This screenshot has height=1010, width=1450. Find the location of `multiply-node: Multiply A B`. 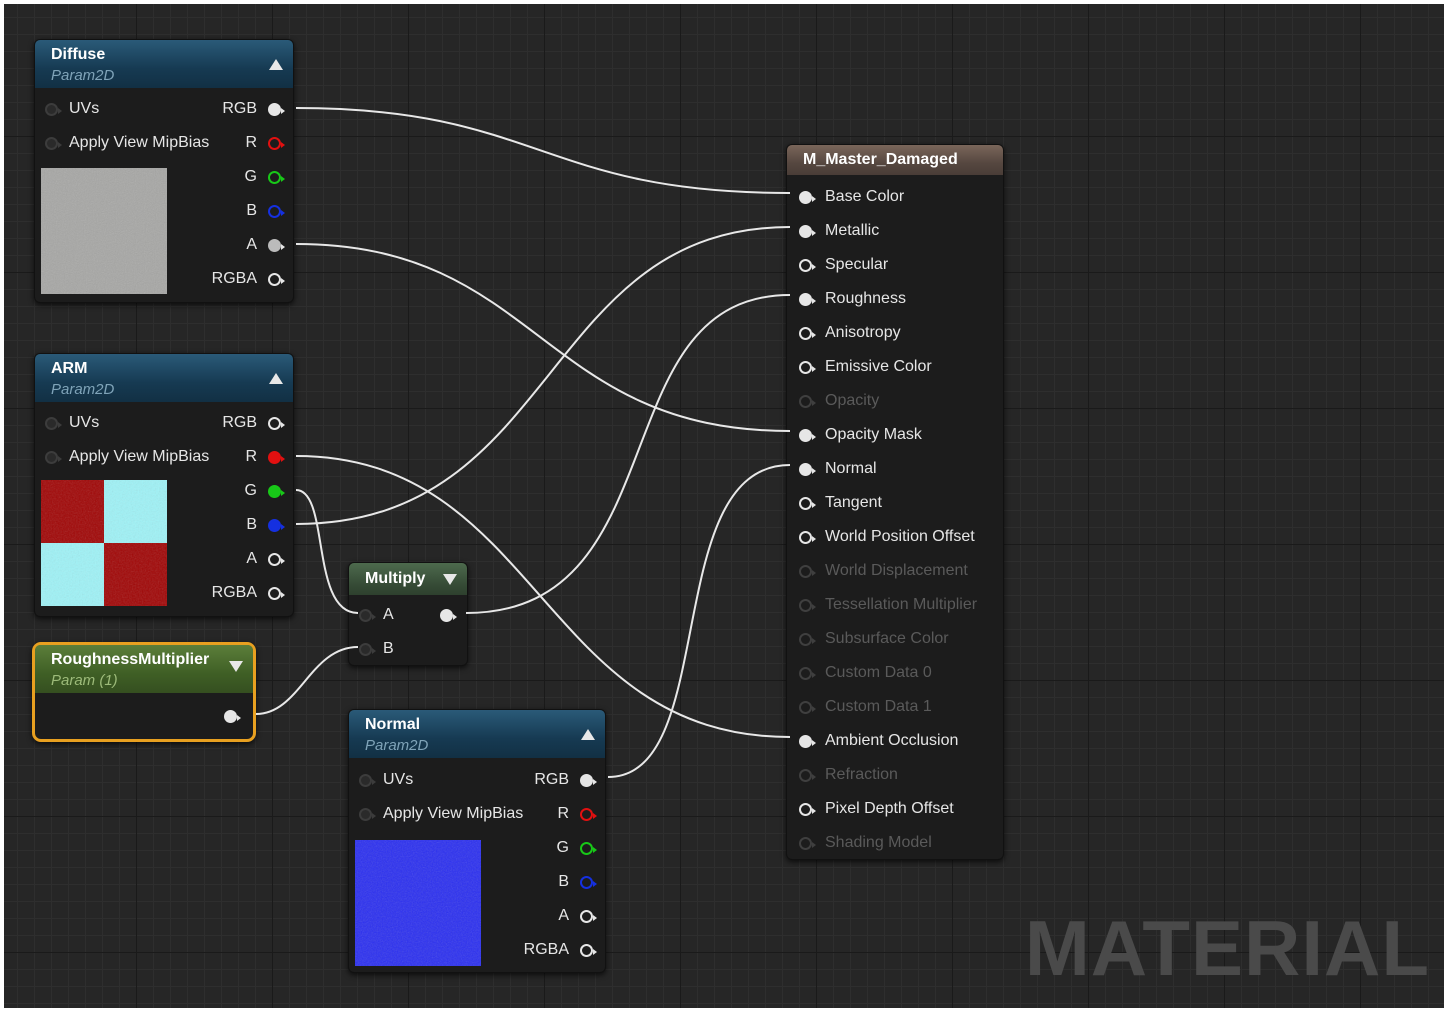

multiply-node: Multiply A B is located at coordinates (408, 614).